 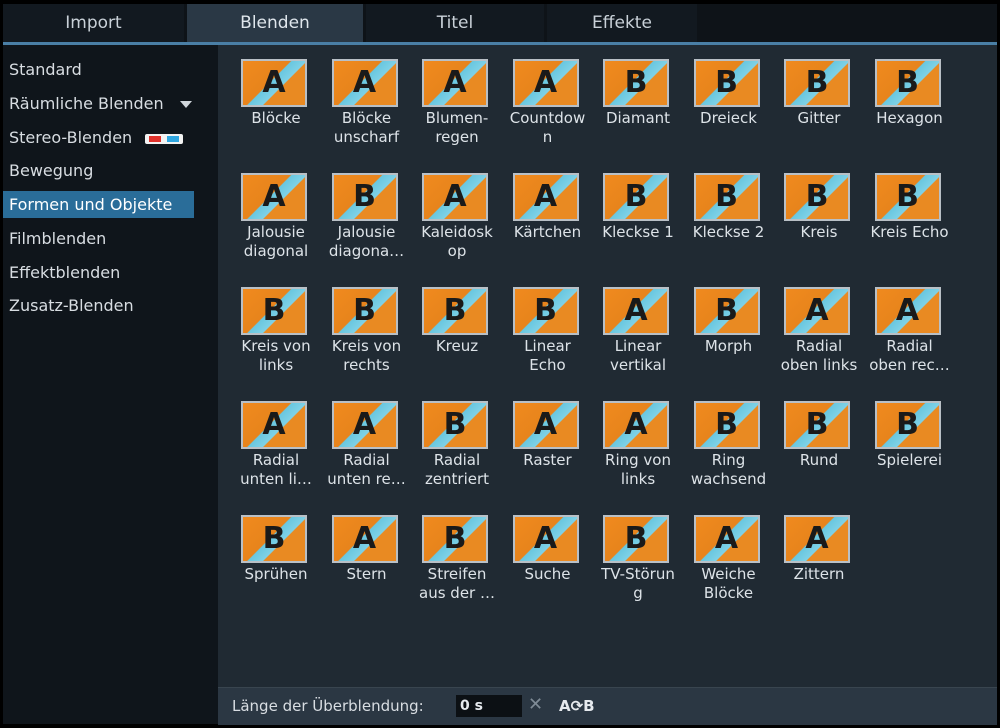 I want to click on transition-item: B Linear Echo, so click(x=548, y=331).